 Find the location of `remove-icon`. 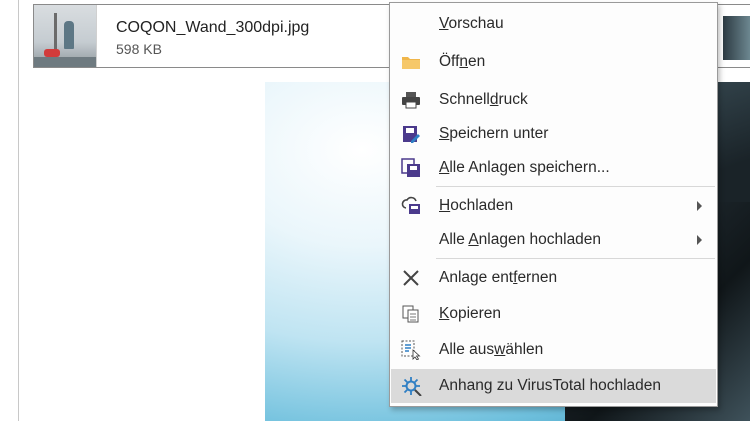

remove-icon is located at coordinates (411, 278).